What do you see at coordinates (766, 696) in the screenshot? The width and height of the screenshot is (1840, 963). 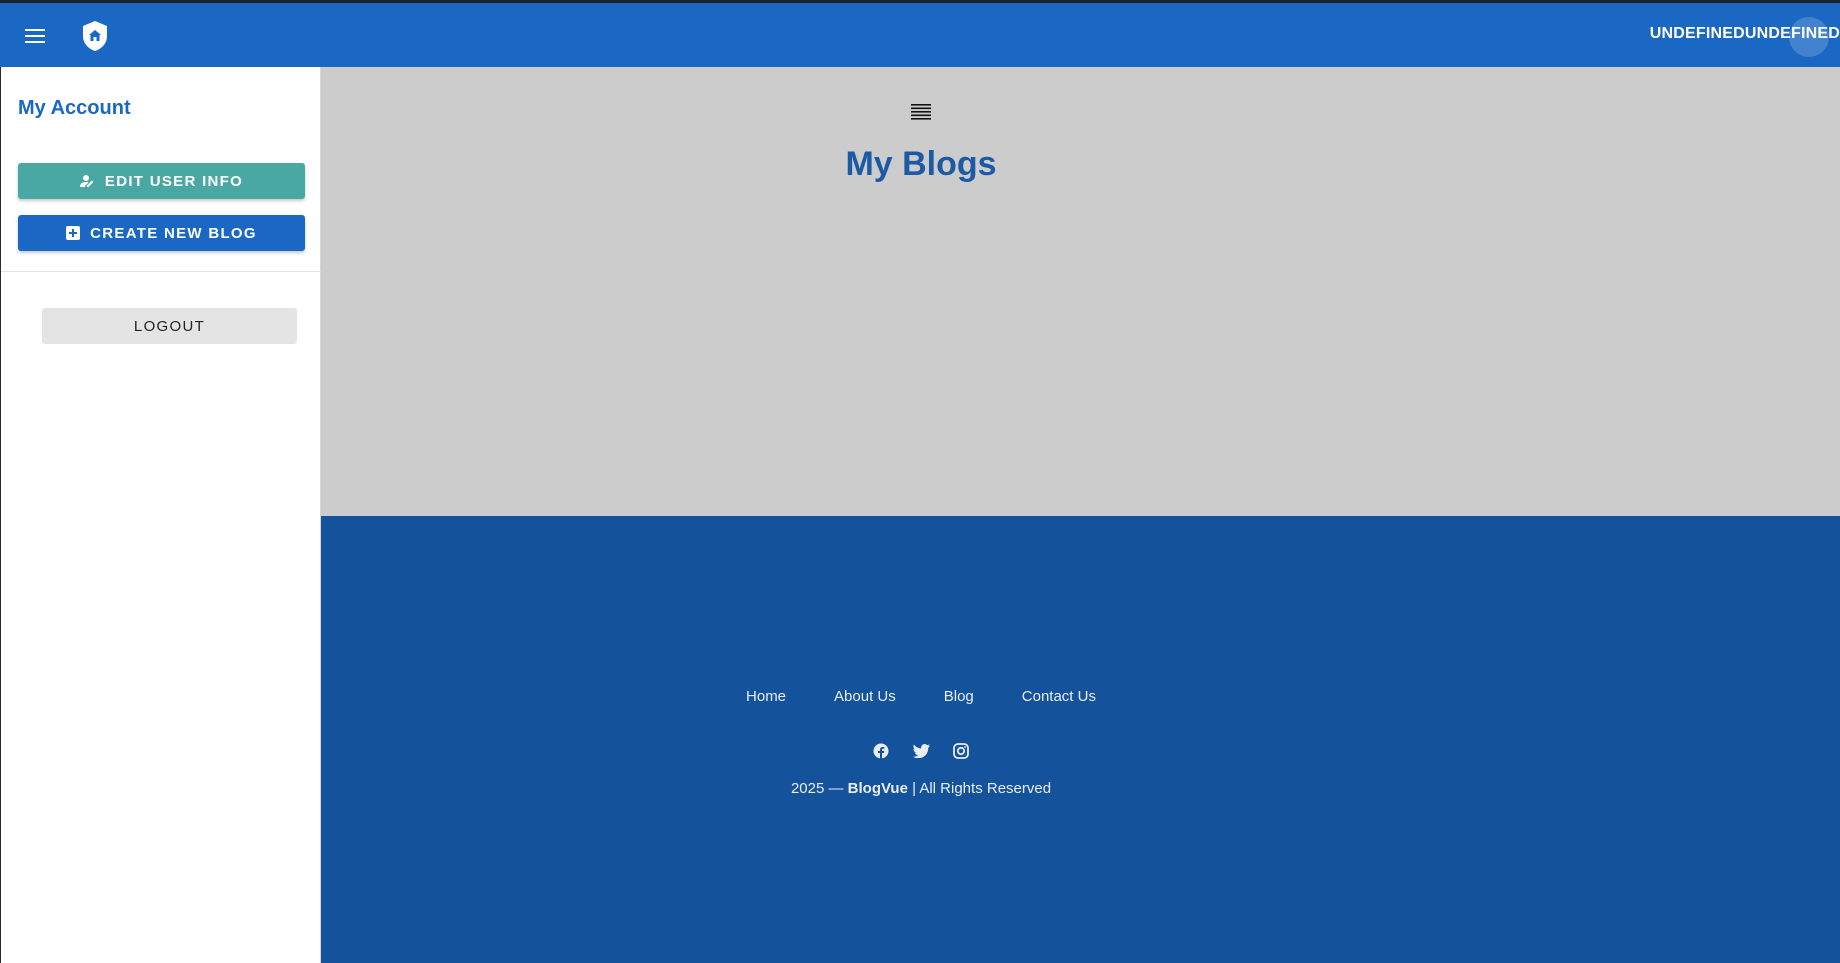 I see `footer-link-home: Home` at bounding box center [766, 696].